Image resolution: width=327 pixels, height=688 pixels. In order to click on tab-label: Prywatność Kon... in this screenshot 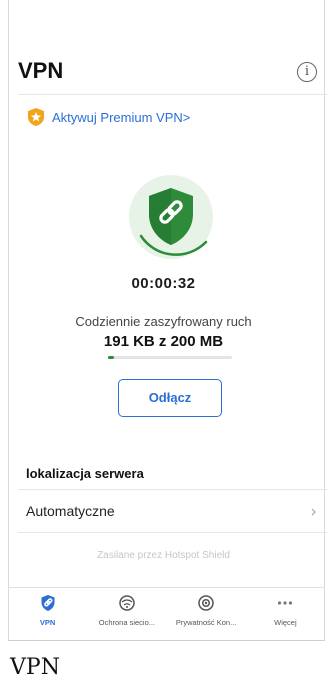, I will do `click(206, 622)`.